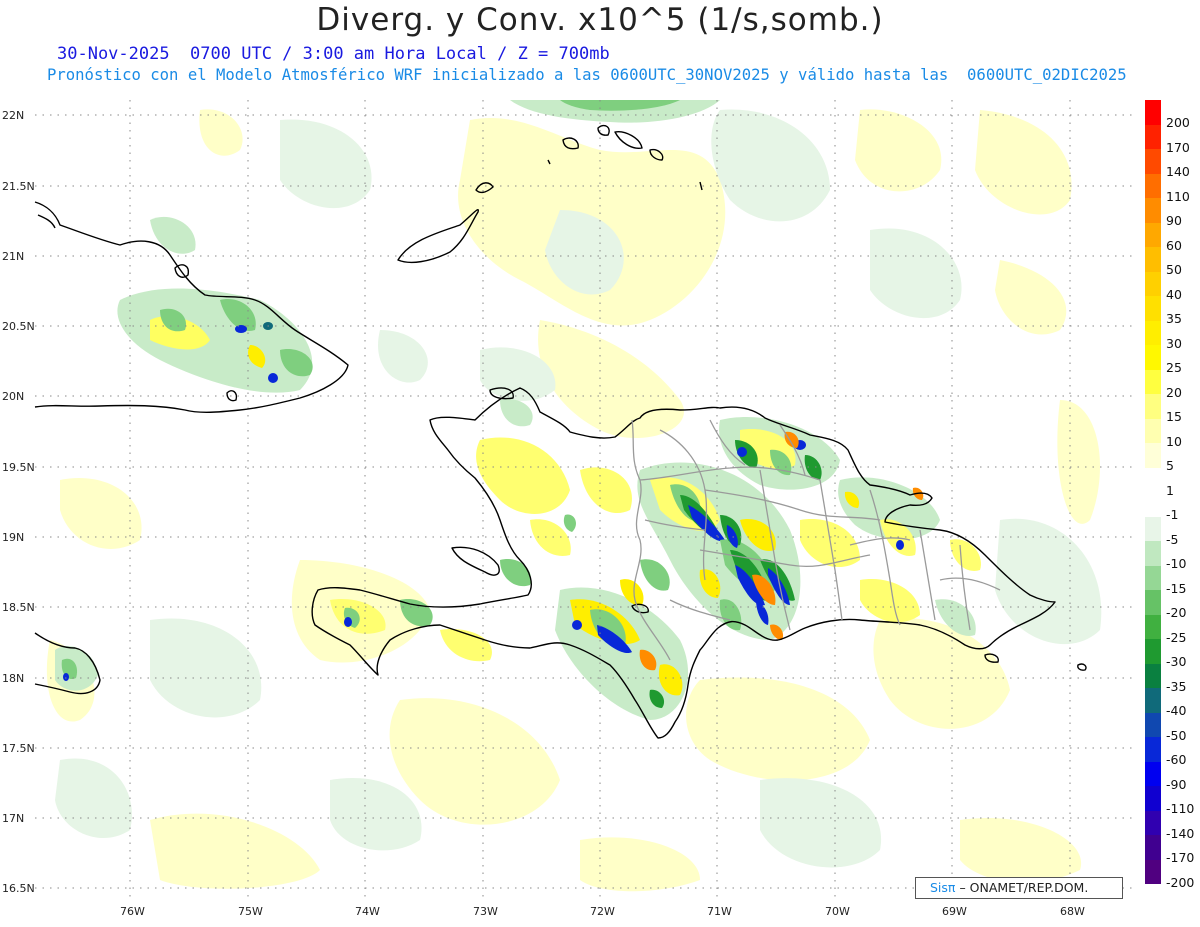 The width and height of the screenshot is (1200, 927). Describe the element at coordinates (1176, 612) in the screenshot. I see `colorbar-label: -20` at that location.